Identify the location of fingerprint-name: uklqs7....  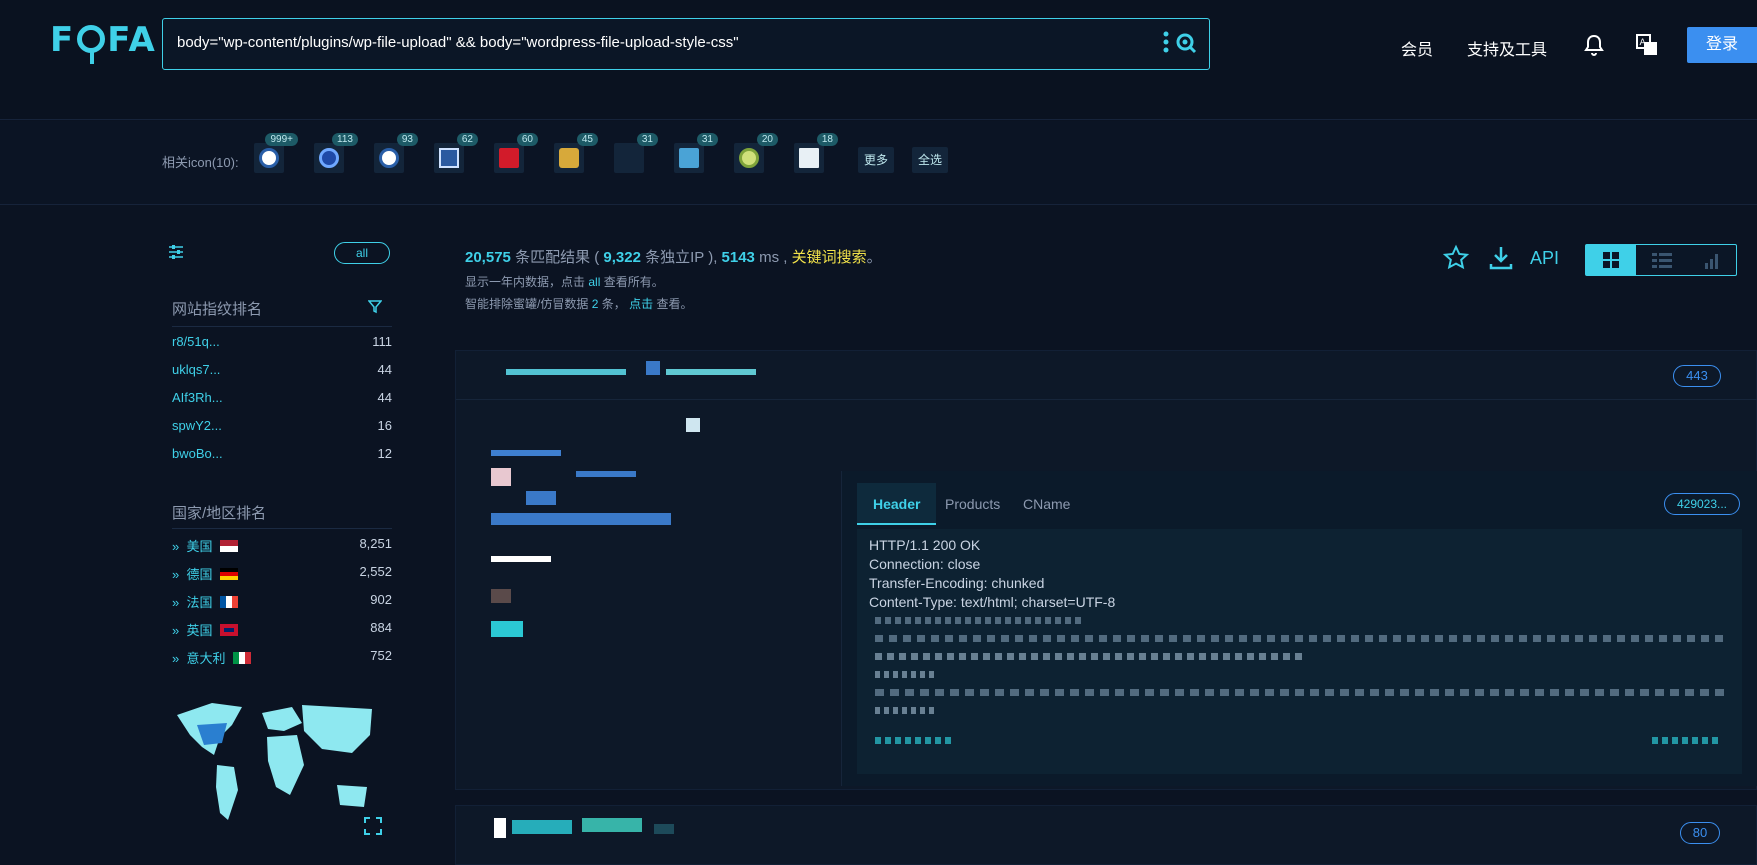
(196, 369).